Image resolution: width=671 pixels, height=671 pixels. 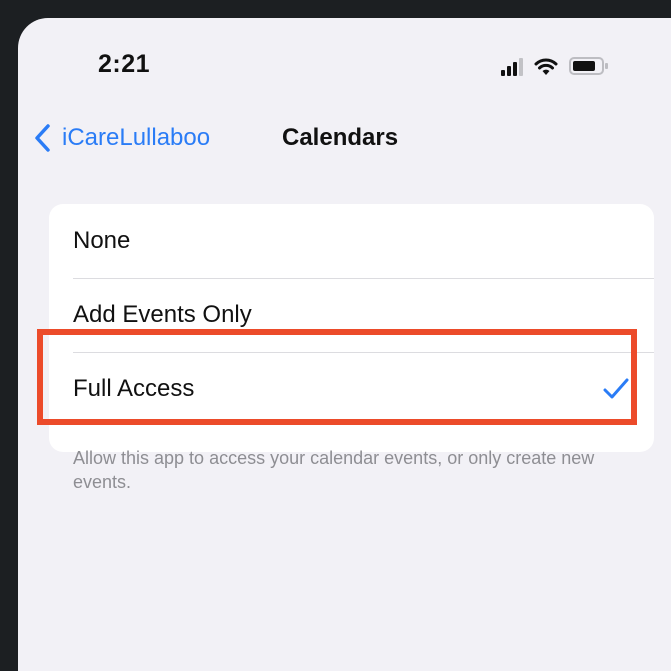 I want to click on option-label: Full Access, so click(x=134, y=388).